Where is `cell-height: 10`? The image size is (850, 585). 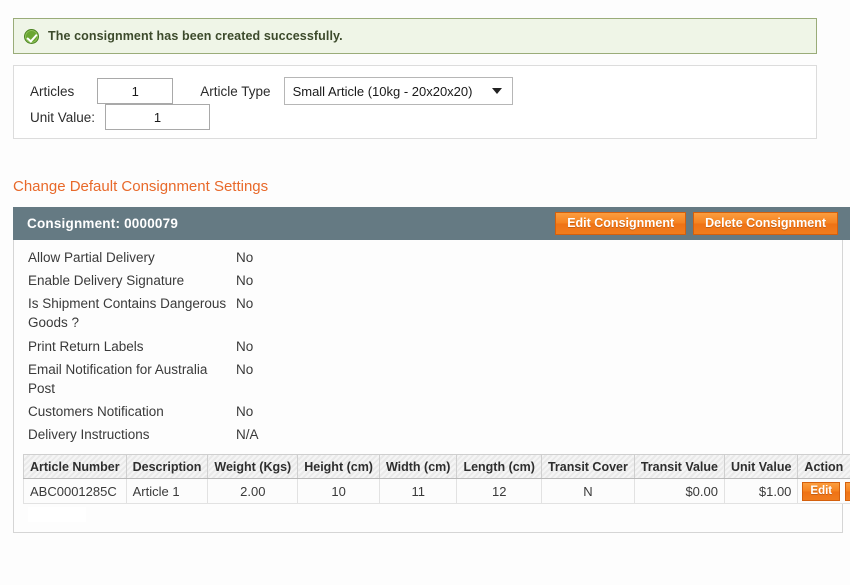
cell-height: 10 is located at coordinates (338, 491).